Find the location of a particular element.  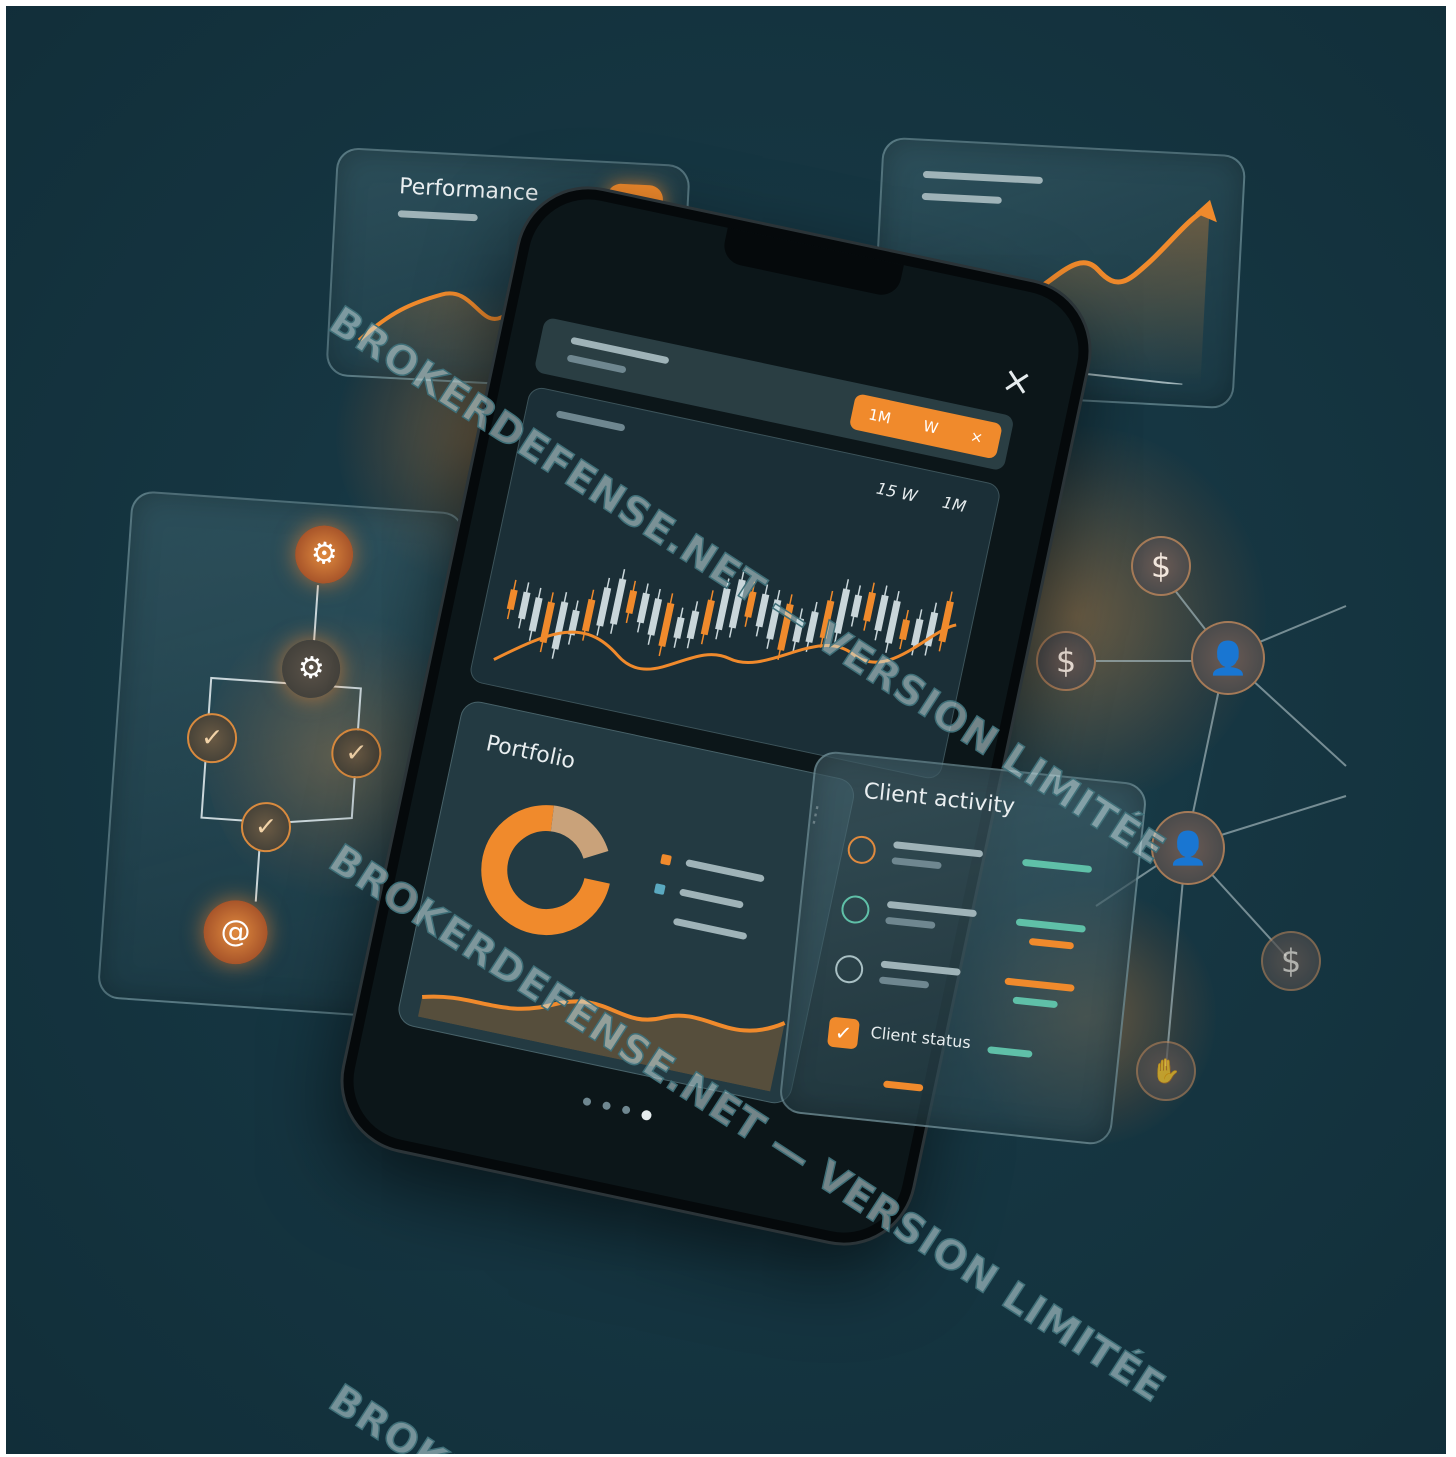

client-activity-title: Client activity is located at coordinates (939, 799).